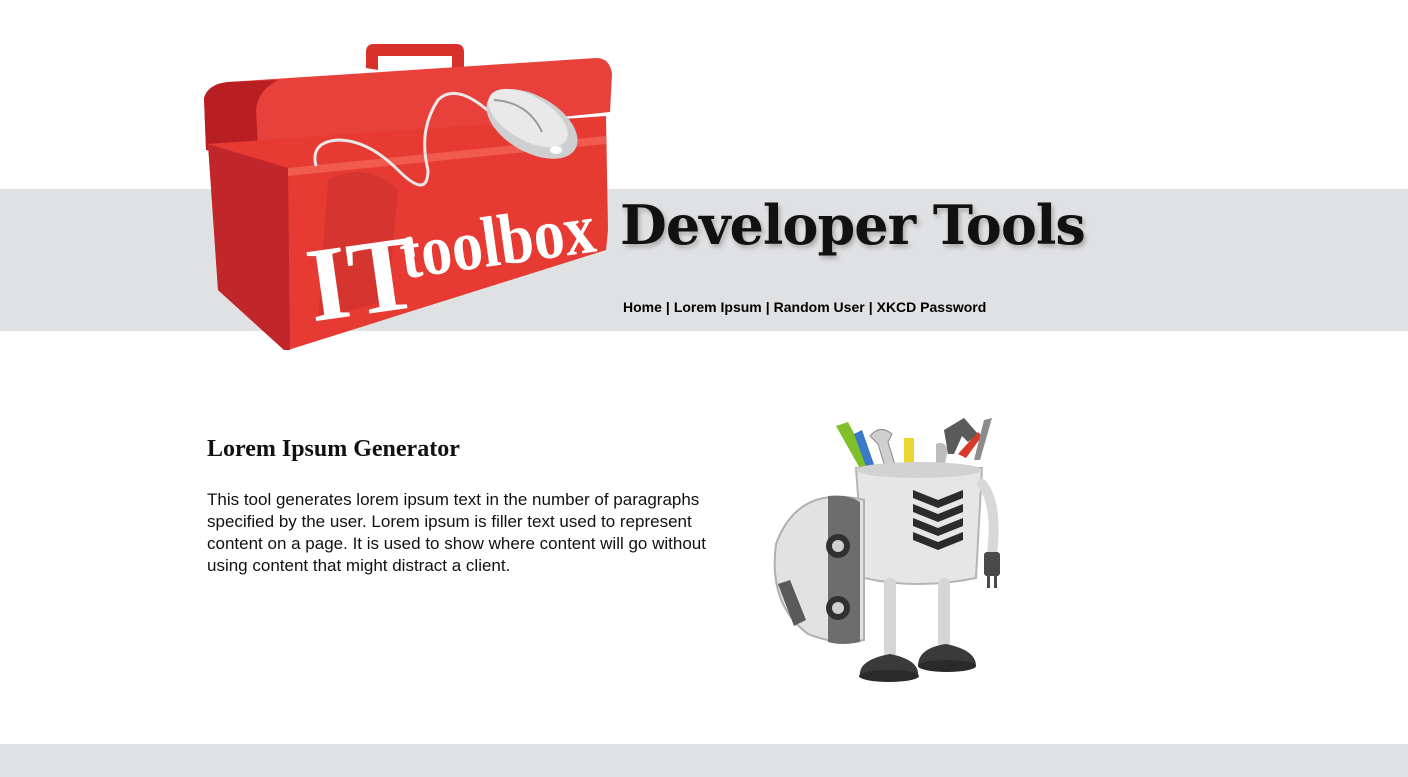  I want to click on ittoolbox-logo: IT toolbox, so click(406, 197).